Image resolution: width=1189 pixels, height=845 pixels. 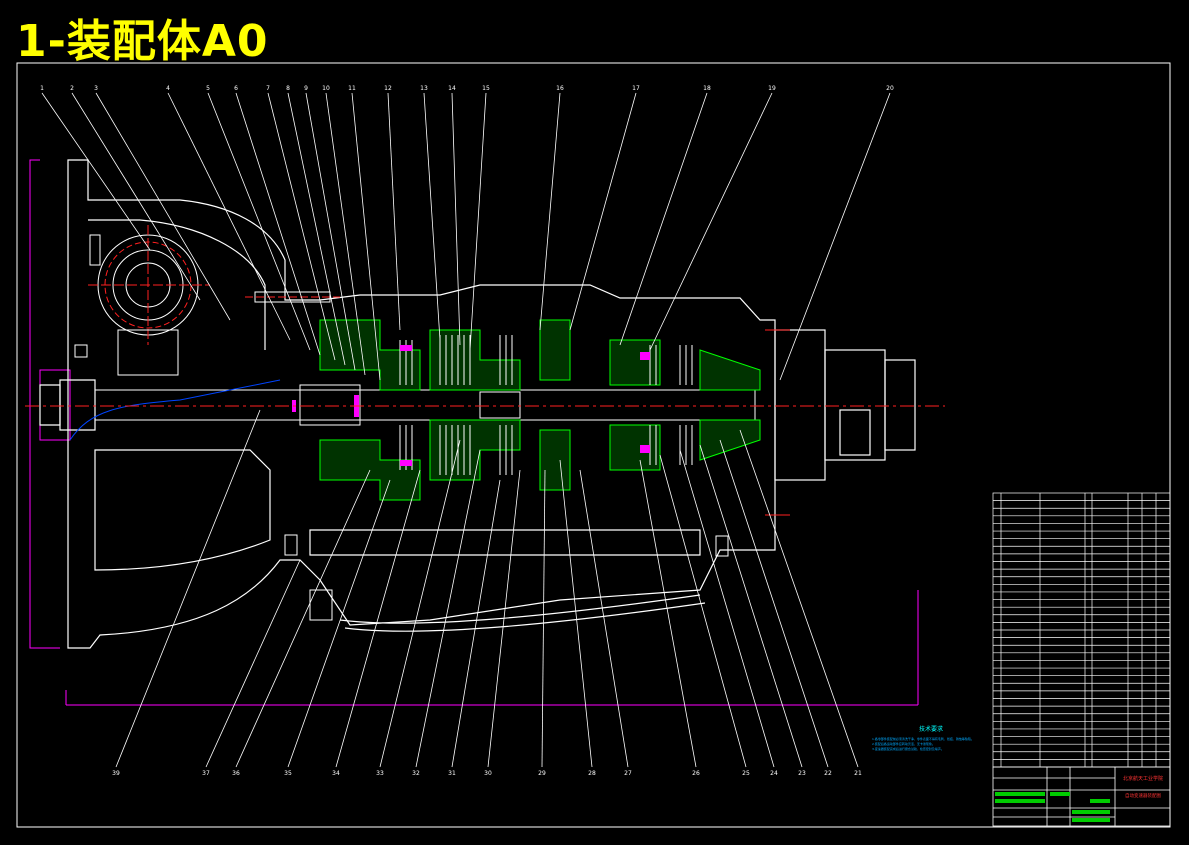 I want to click on part-balloon: 31, so click(x=452, y=773).